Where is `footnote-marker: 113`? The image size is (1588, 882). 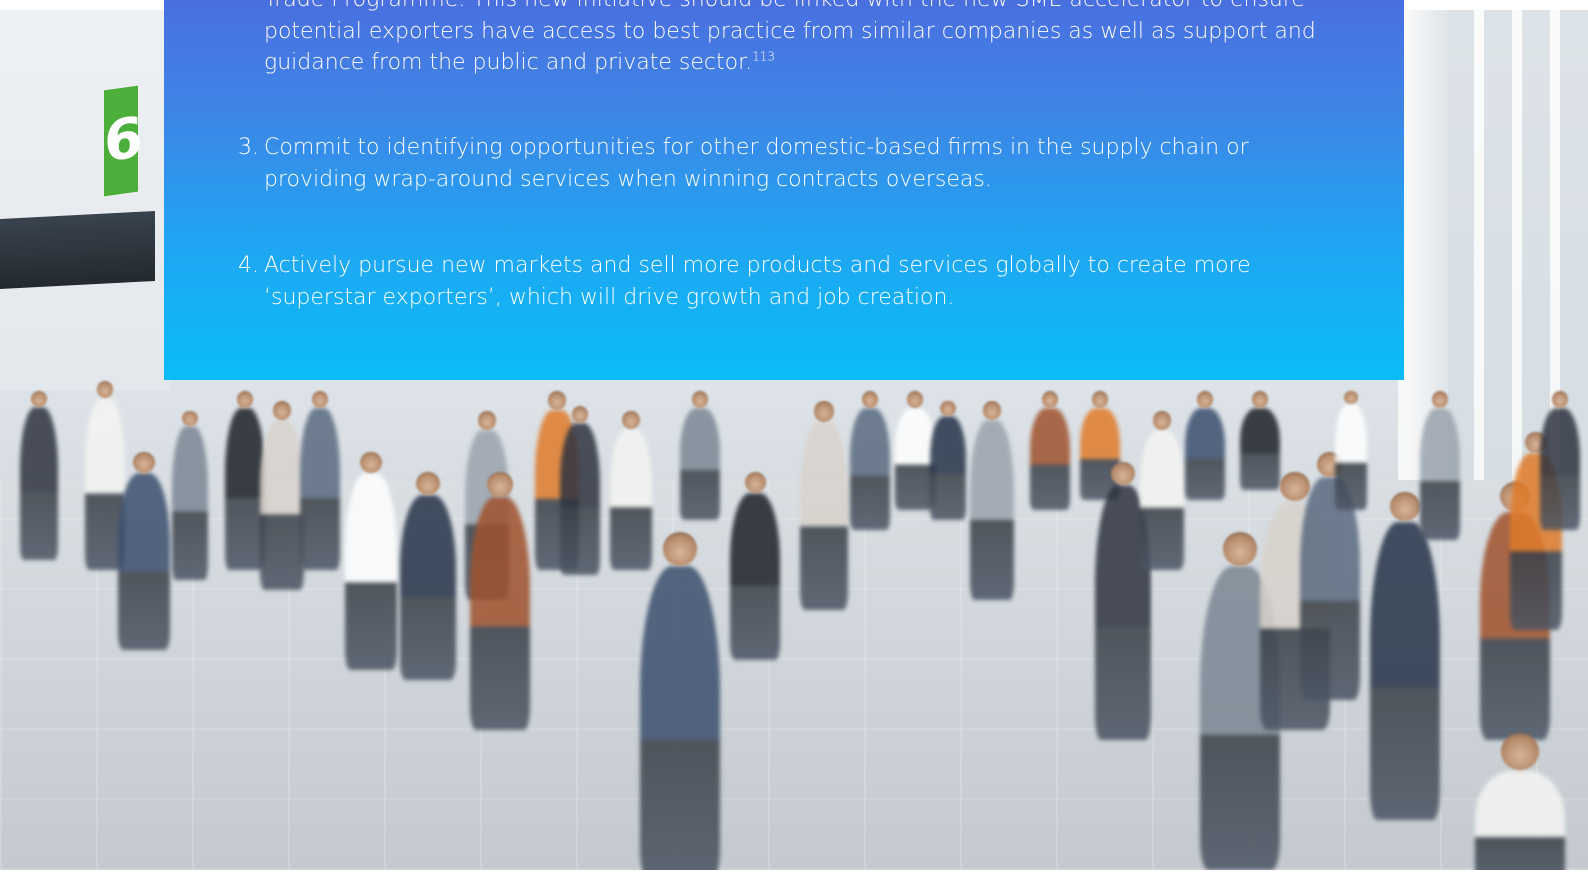 footnote-marker: 113 is located at coordinates (764, 56).